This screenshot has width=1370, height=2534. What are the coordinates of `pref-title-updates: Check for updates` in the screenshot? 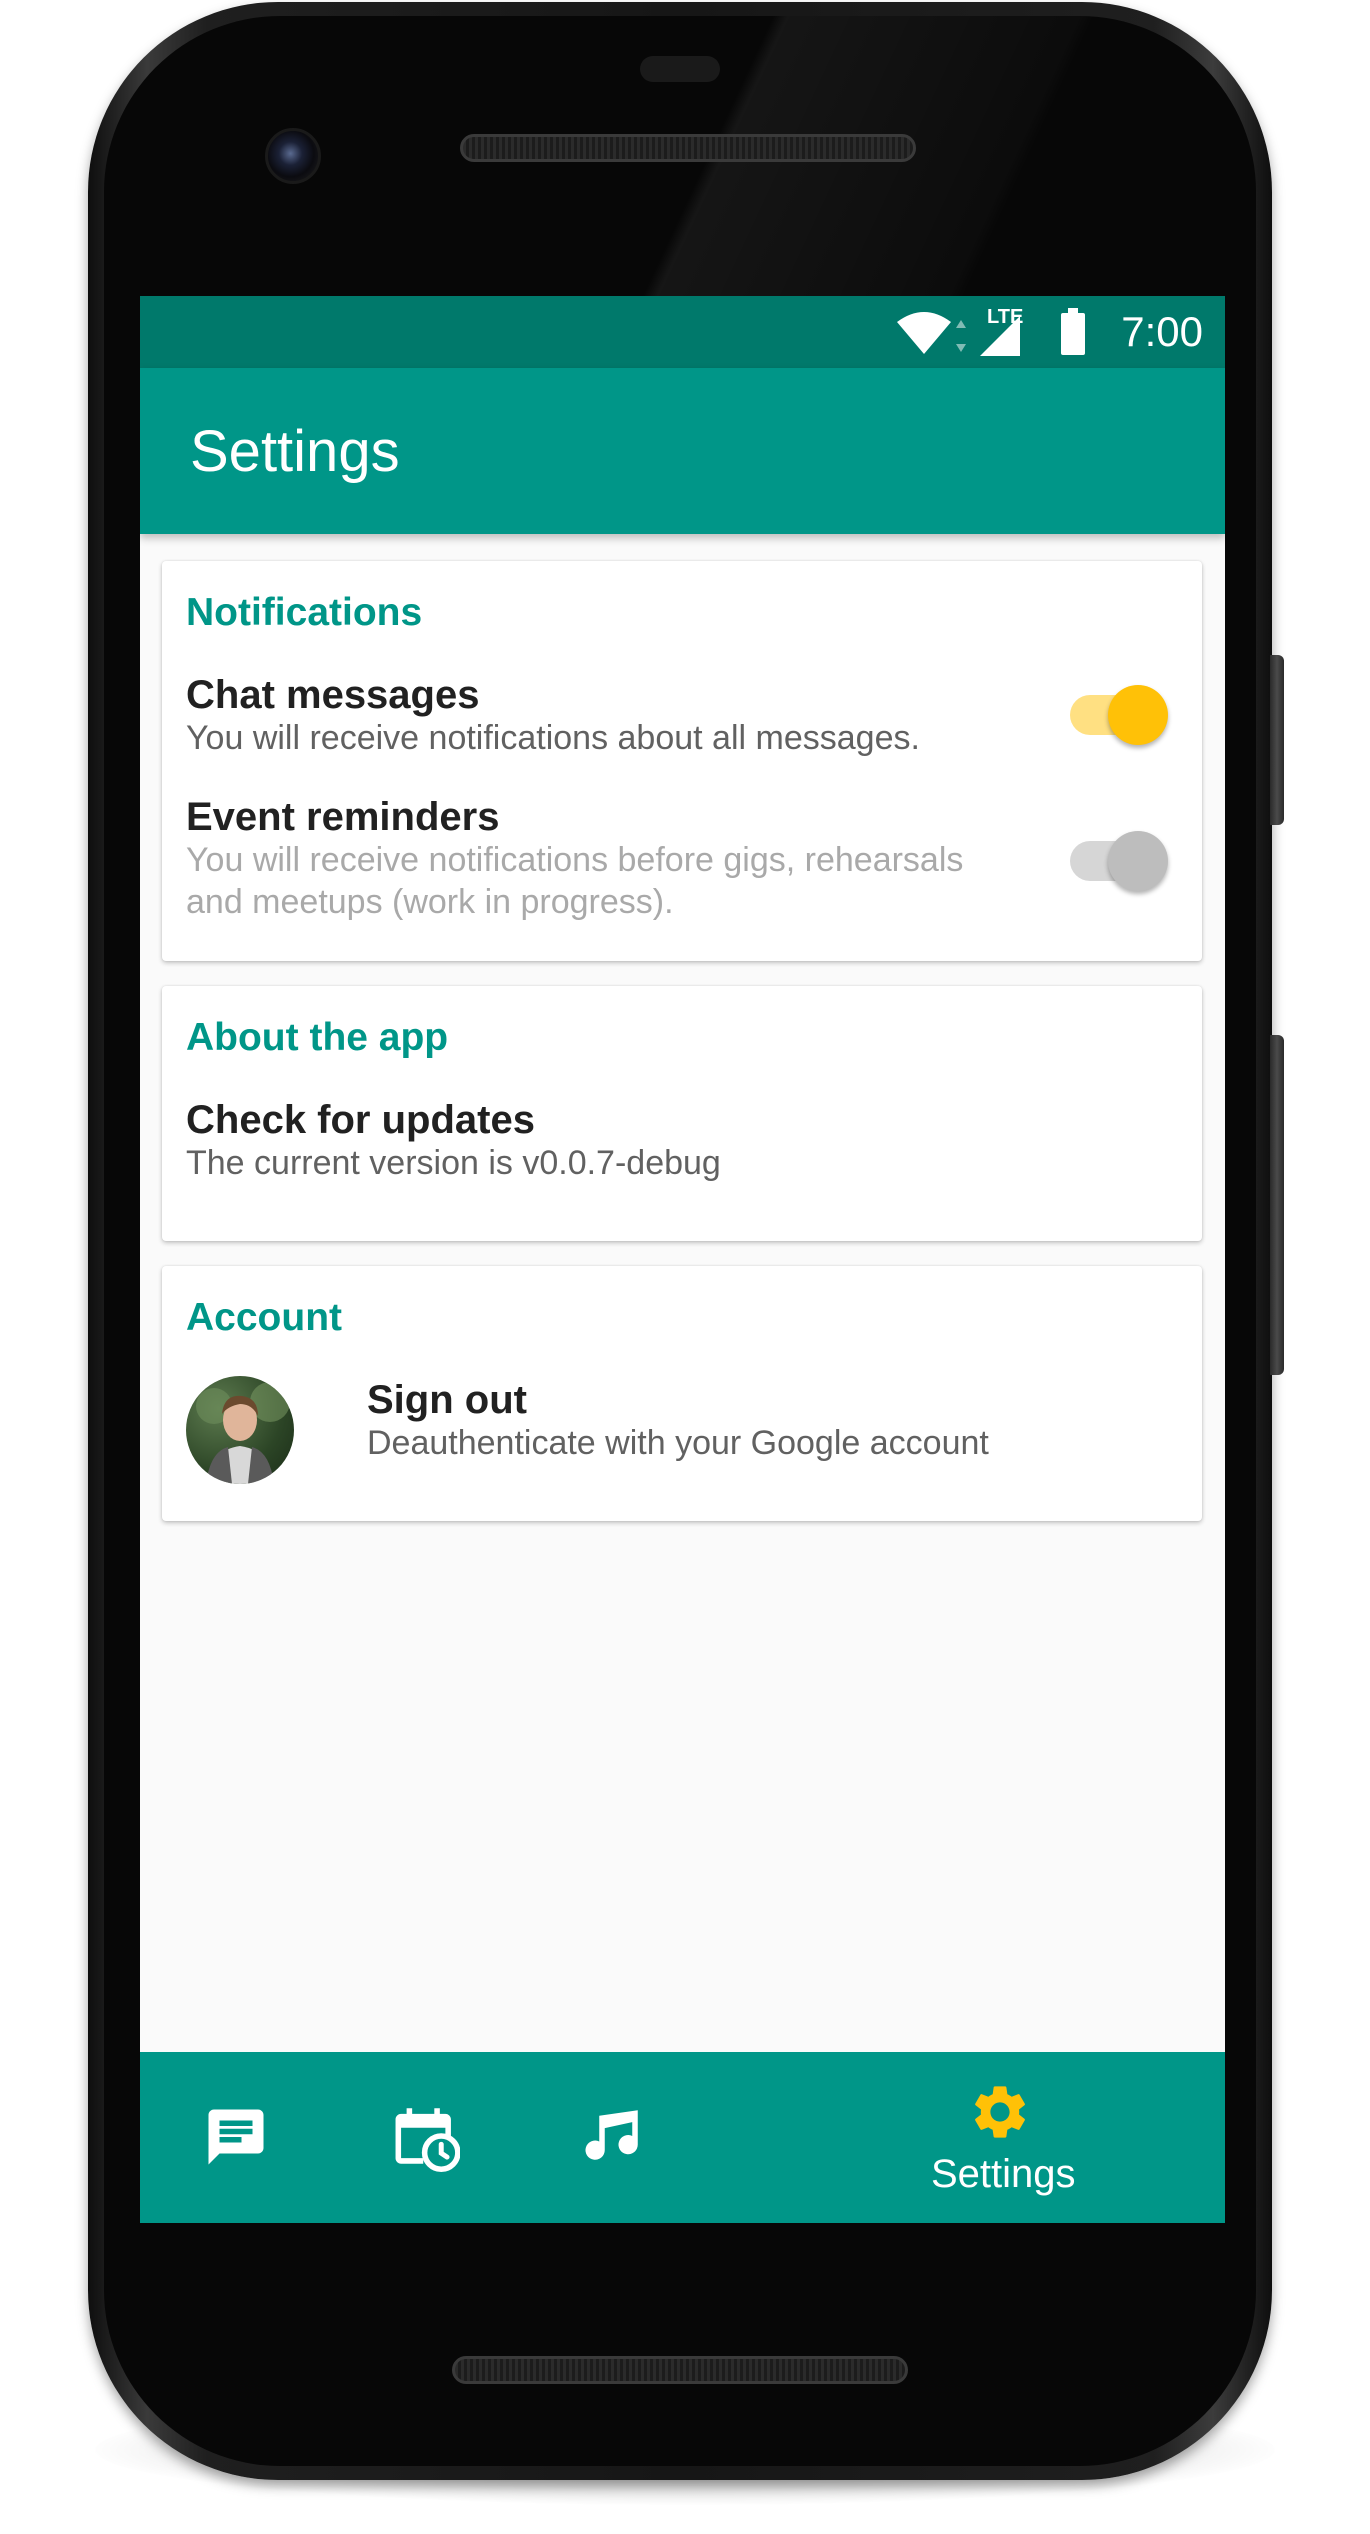 It's located at (360, 1120).